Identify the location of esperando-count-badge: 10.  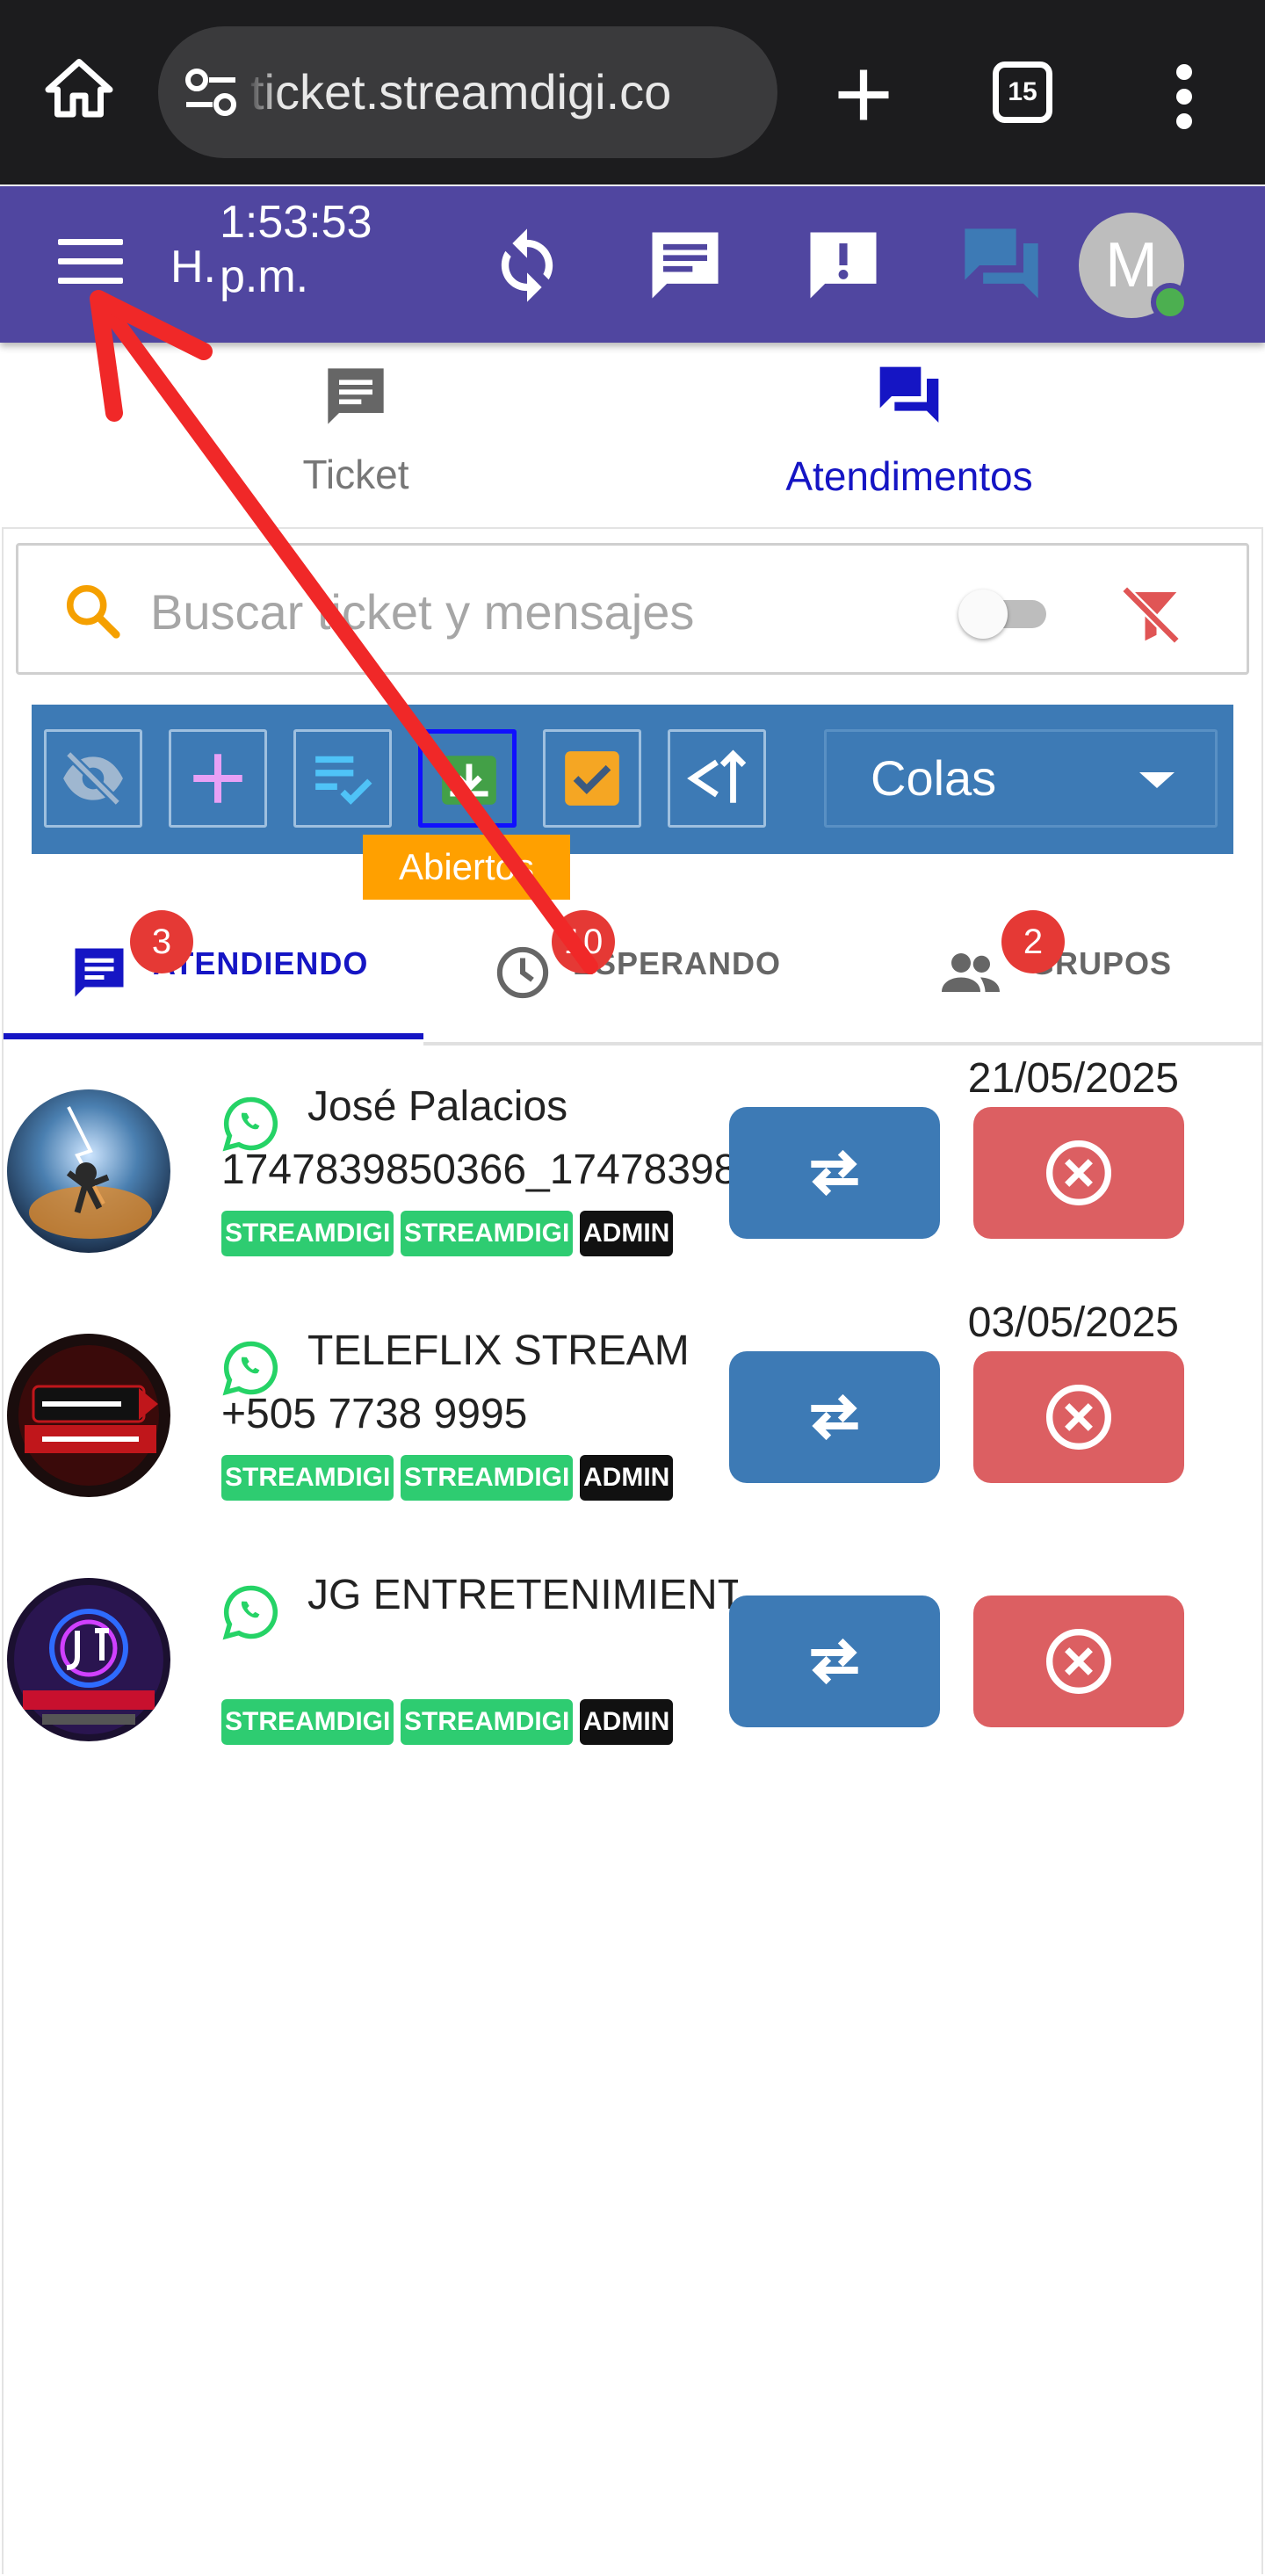
(584, 941).